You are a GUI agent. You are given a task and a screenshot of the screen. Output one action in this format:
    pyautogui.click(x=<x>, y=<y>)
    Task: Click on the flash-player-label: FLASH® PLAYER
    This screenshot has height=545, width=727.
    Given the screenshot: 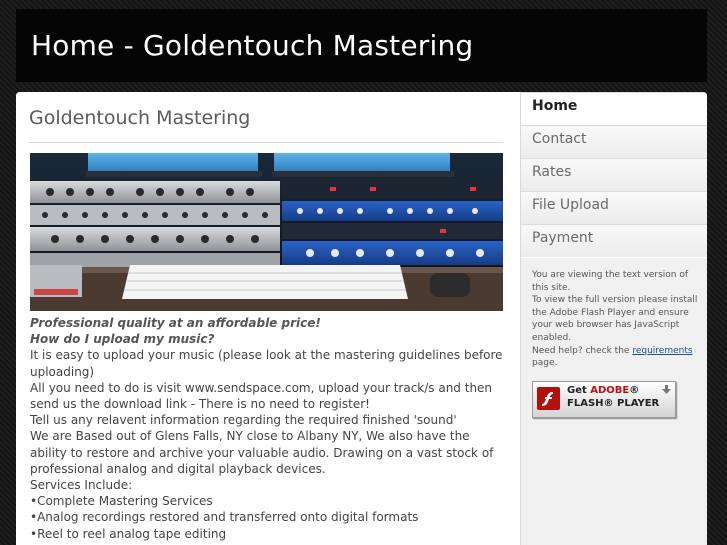 What is the action you would take?
    pyautogui.click(x=613, y=403)
    